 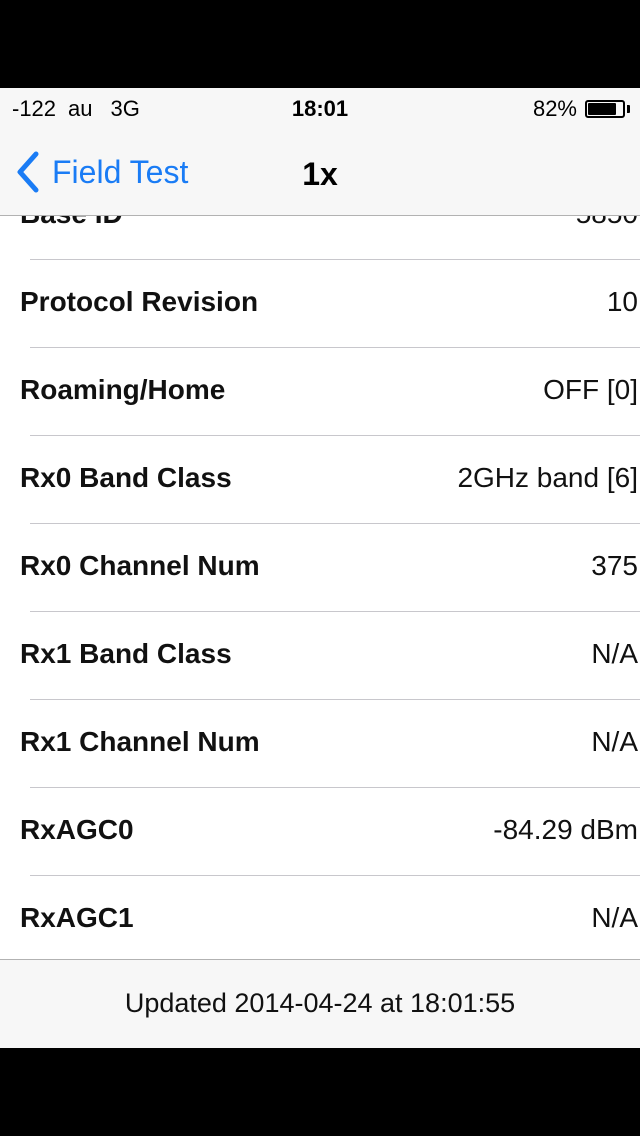 What do you see at coordinates (140, 741) in the screenshot?
I see `row-label: Rx1 Channel Num` at bounding box center [140, 741].